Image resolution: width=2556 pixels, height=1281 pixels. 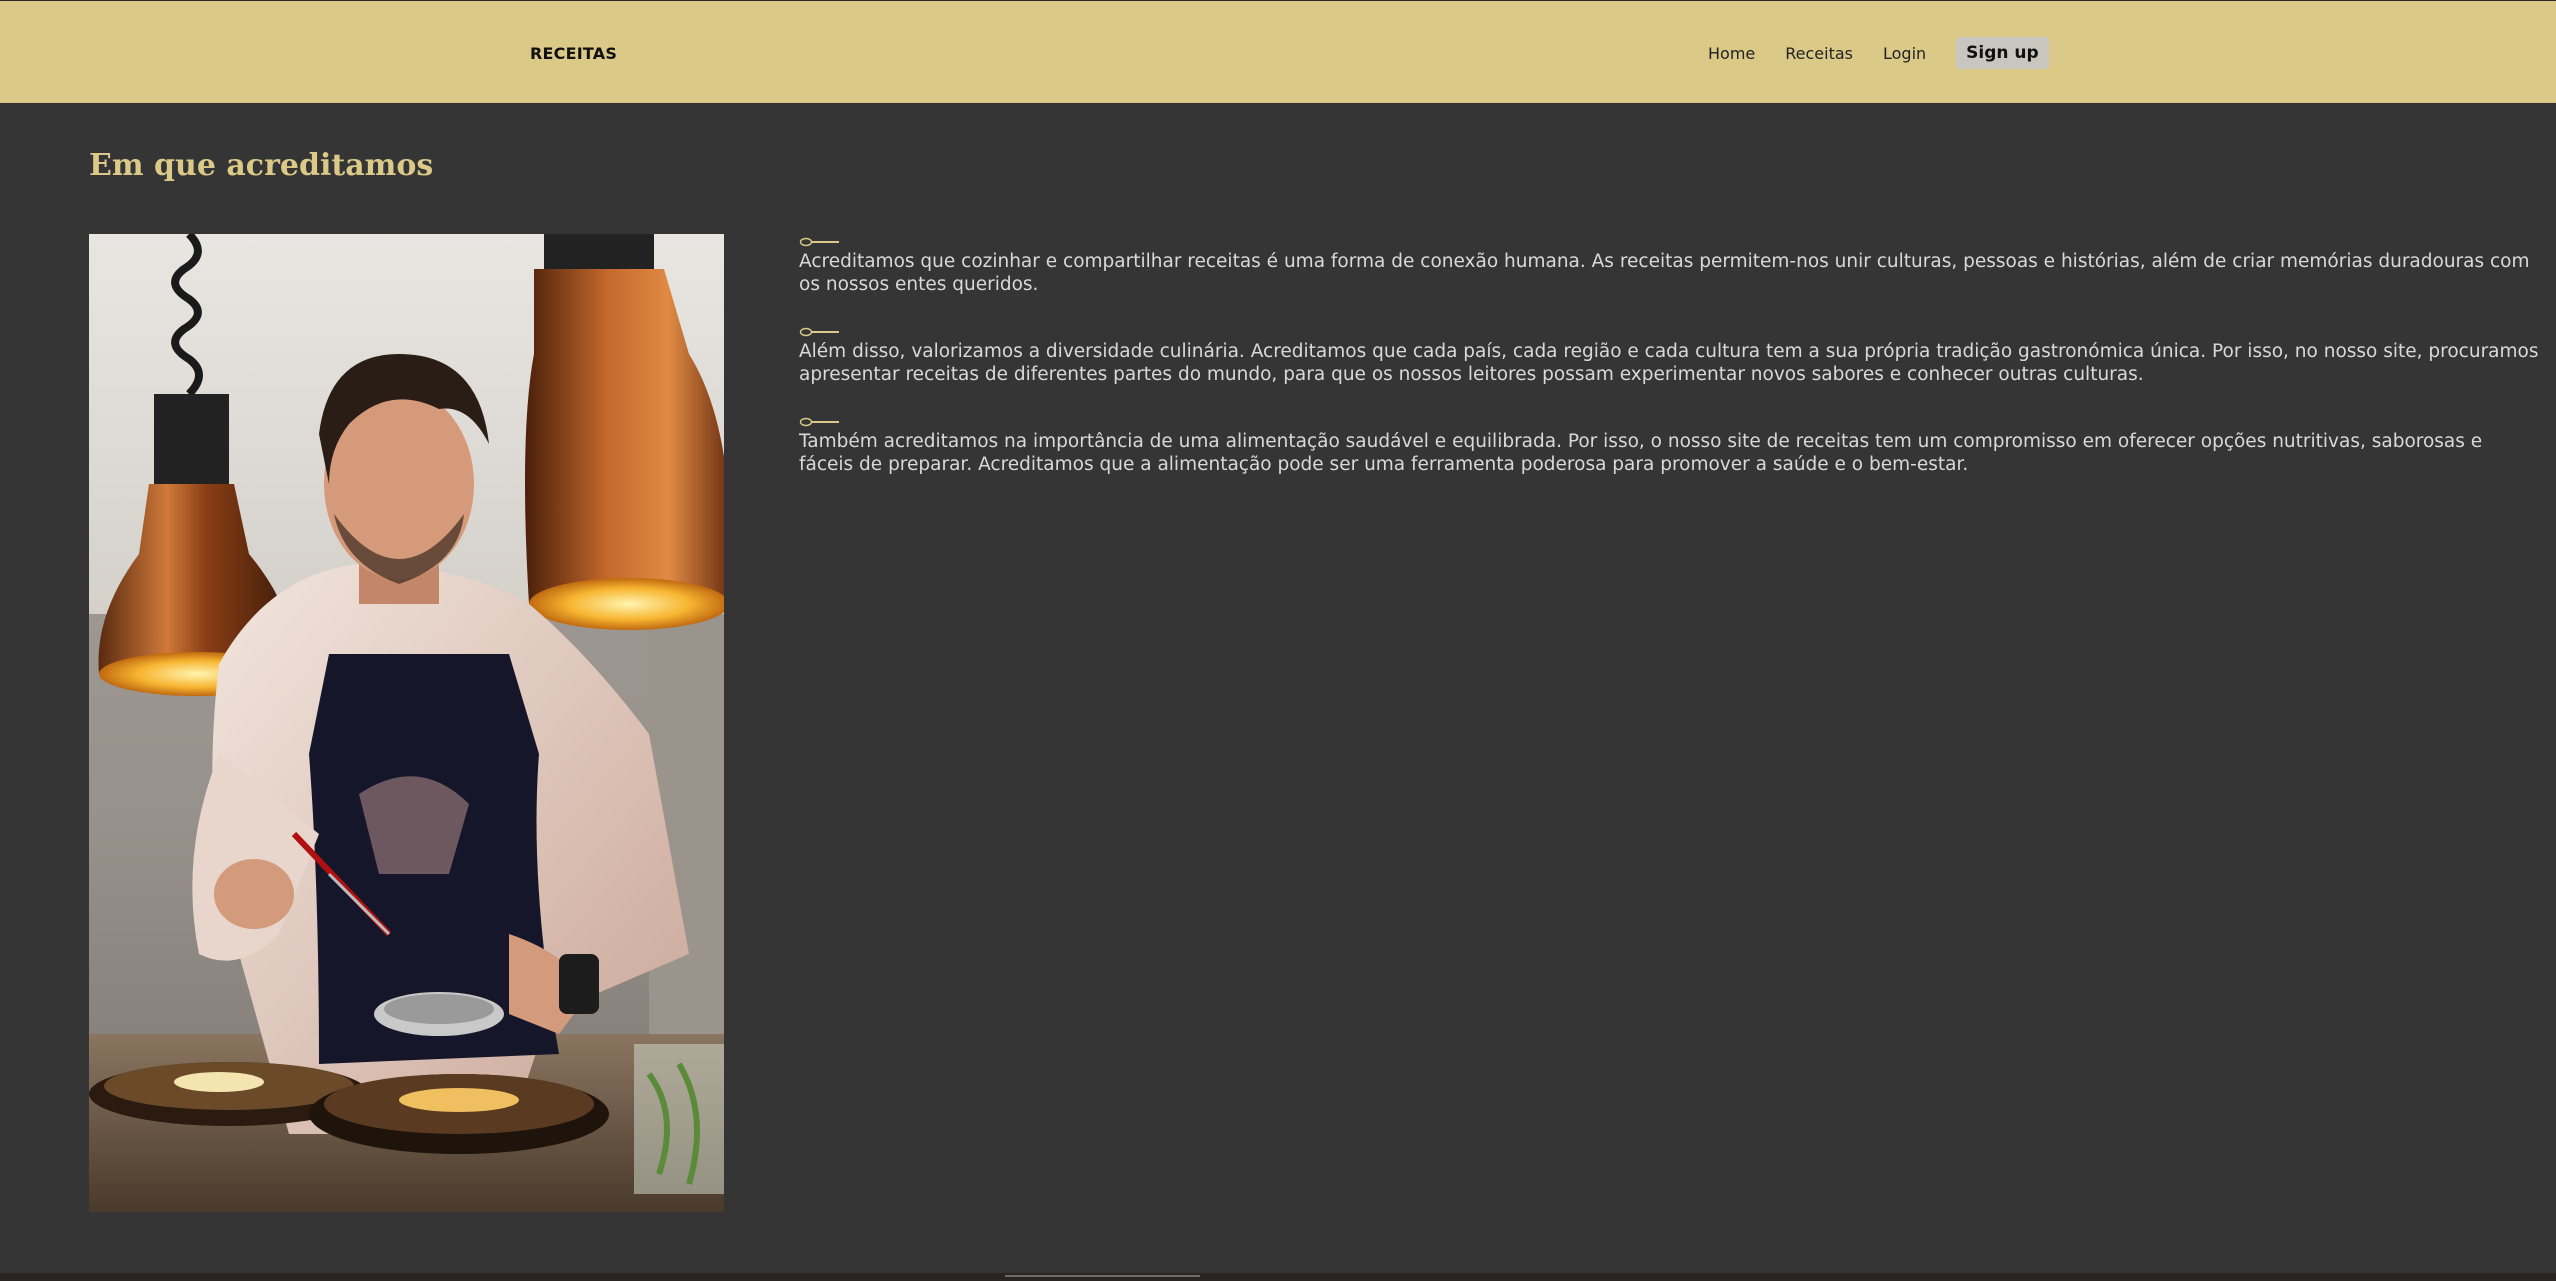 What do you see at coordinates (573, 53) in the screenshot?
I see `brand-logo: RECEITAS` at bounding box center [573, 53].